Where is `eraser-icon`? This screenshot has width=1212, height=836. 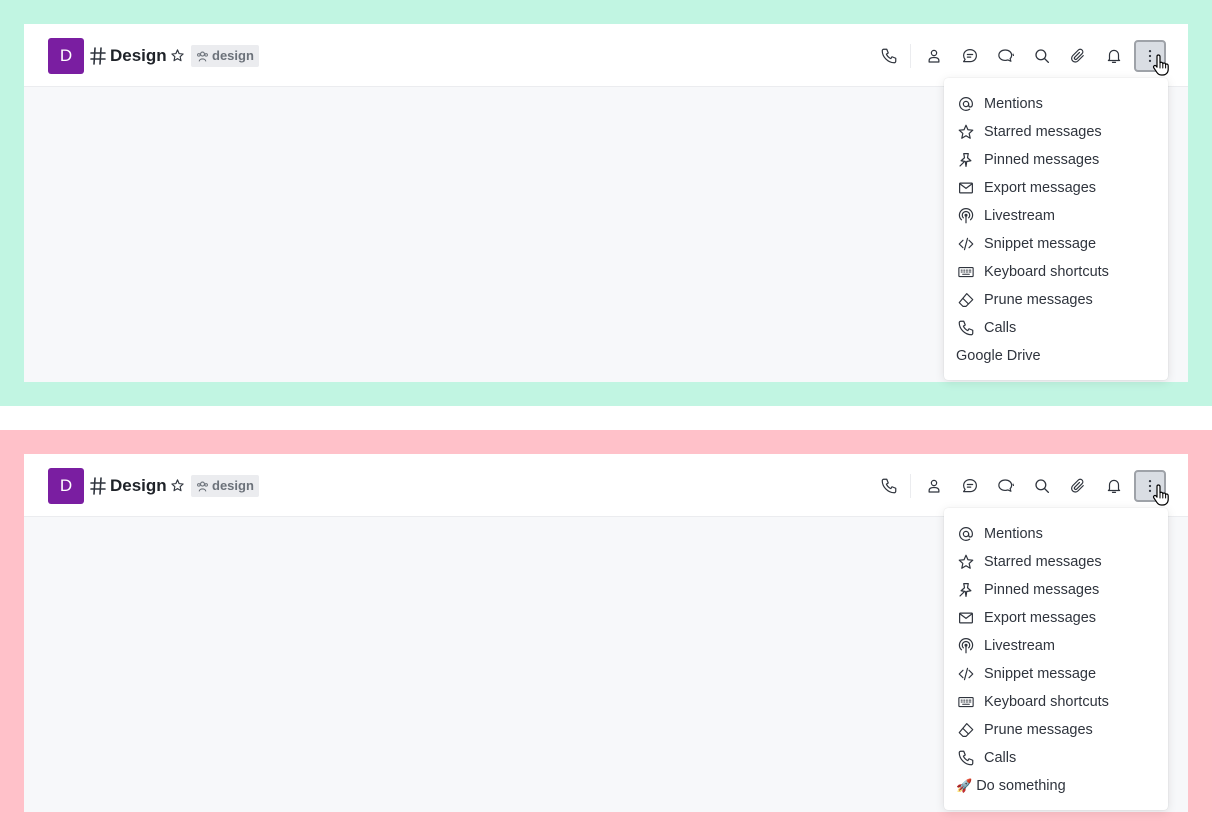
eraser-icon is located at coordinates (966, 300).